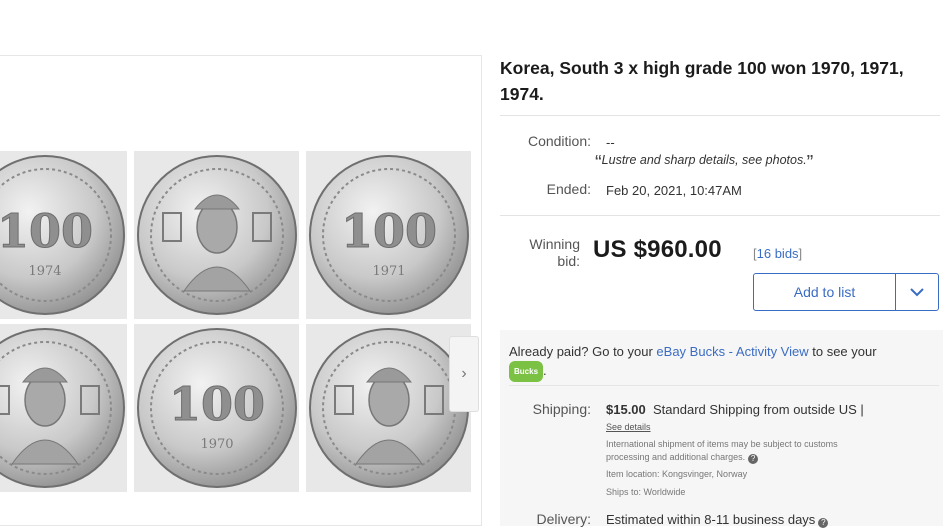 The height and width of the screenshot is (528, 943). I want to click on coin-year: 1974, so click(44, 271).